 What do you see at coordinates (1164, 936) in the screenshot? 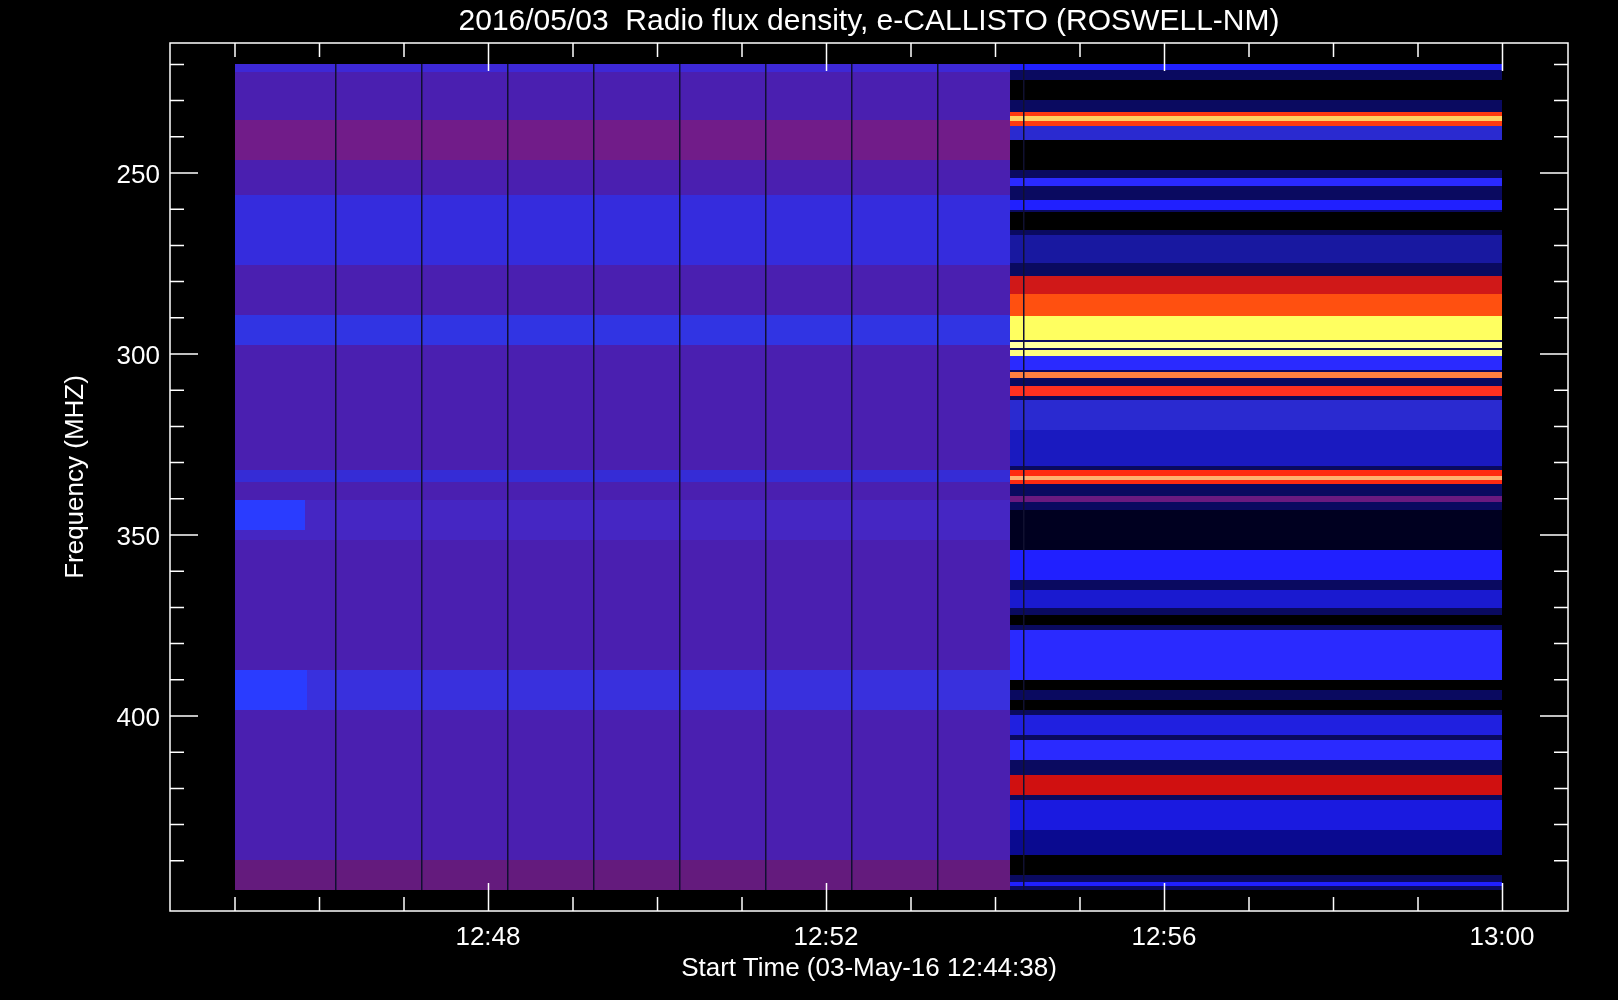
I see `x-tick-label: 12:56` at bounding box center [1164, 936].